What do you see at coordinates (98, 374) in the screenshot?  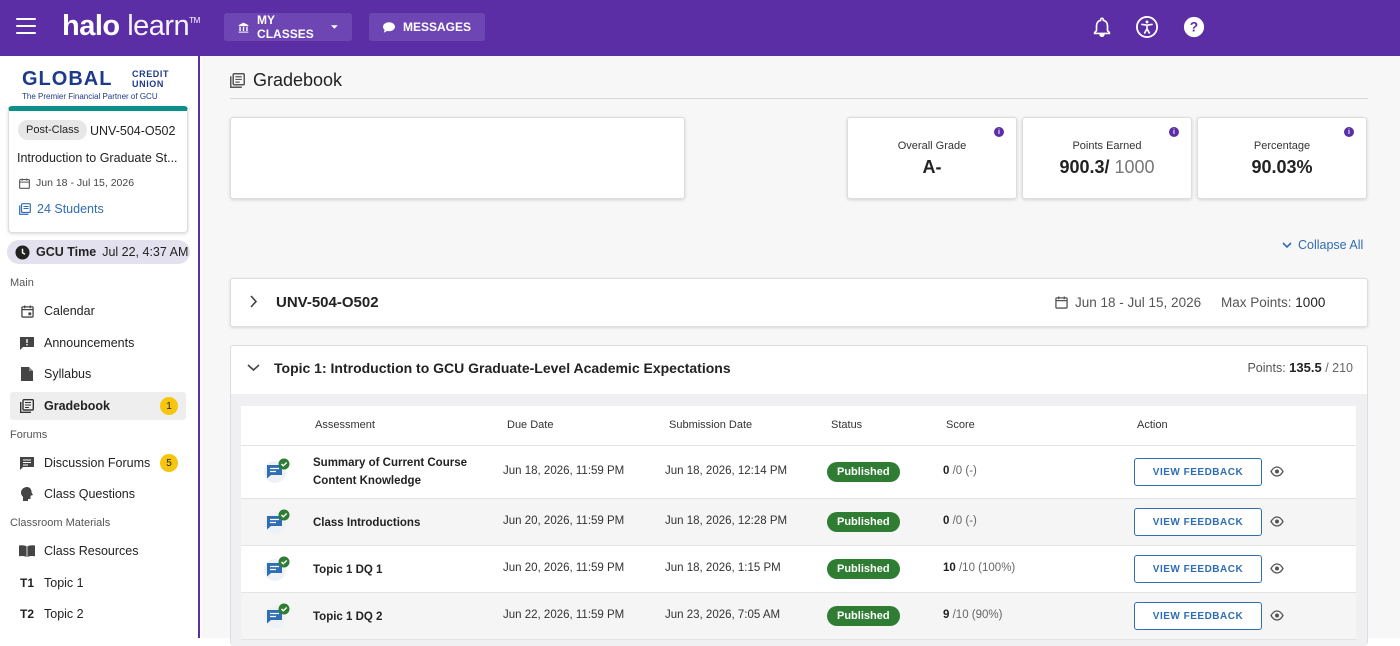 I see `sidebar-item-syllabus: Syllabus` at bounding box center [98, 374].